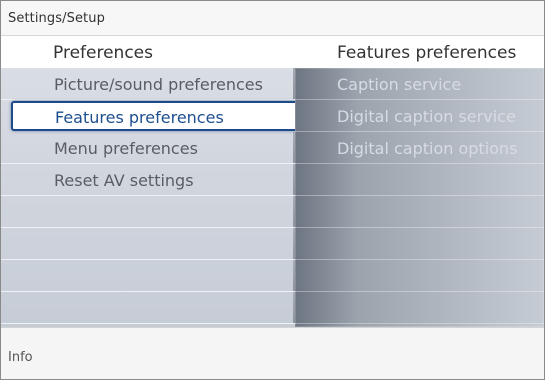  What do you see at coordinates (272, 52) in the screenshot?
I see `menu-header: Preferences Features preferences` at bounding box center [272, 52].